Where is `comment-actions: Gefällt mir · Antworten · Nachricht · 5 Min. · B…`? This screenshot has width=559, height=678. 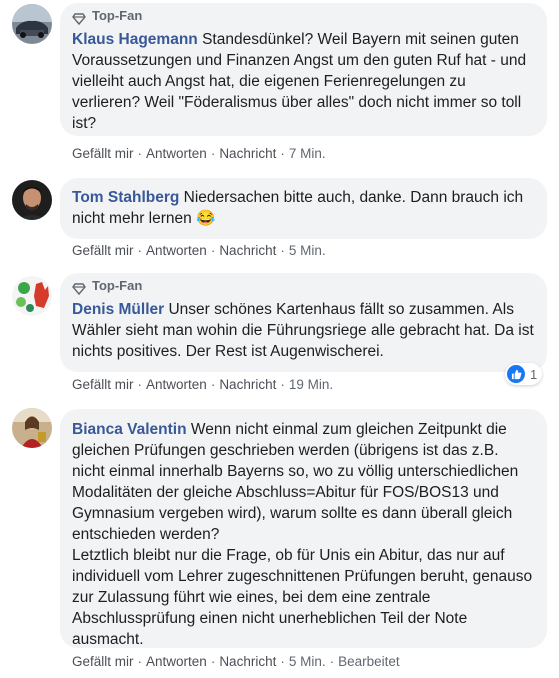 comment-actions: Gefällt mir · Antworten · Nachricht · 5 Min. · B… is located at coordinates (236, 661).